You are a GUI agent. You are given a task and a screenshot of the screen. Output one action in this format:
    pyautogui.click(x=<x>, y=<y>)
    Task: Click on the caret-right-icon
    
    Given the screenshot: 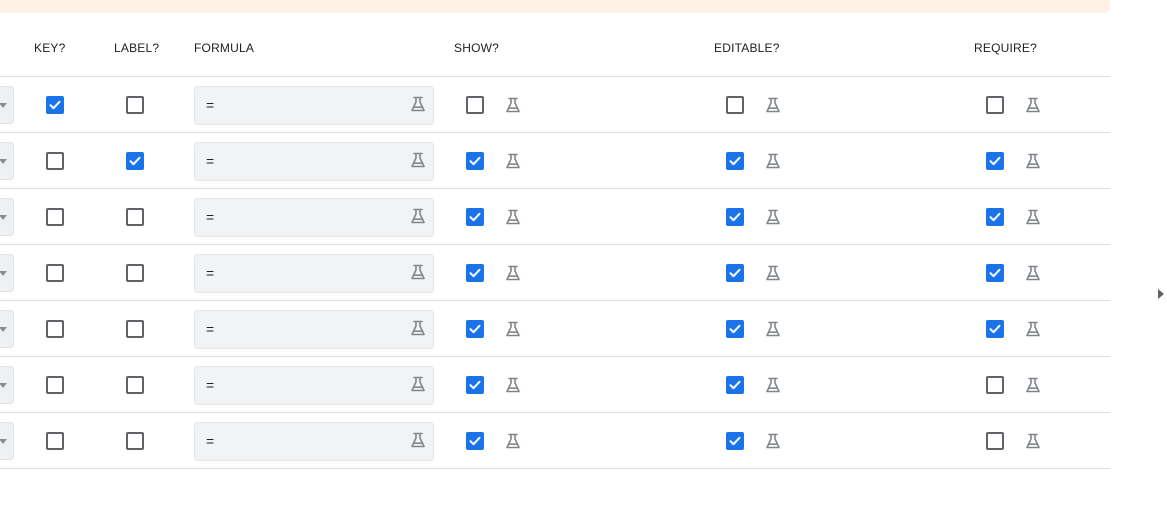 What is the action you would take?
    pyautogui.click(x=1161, y=294)
    